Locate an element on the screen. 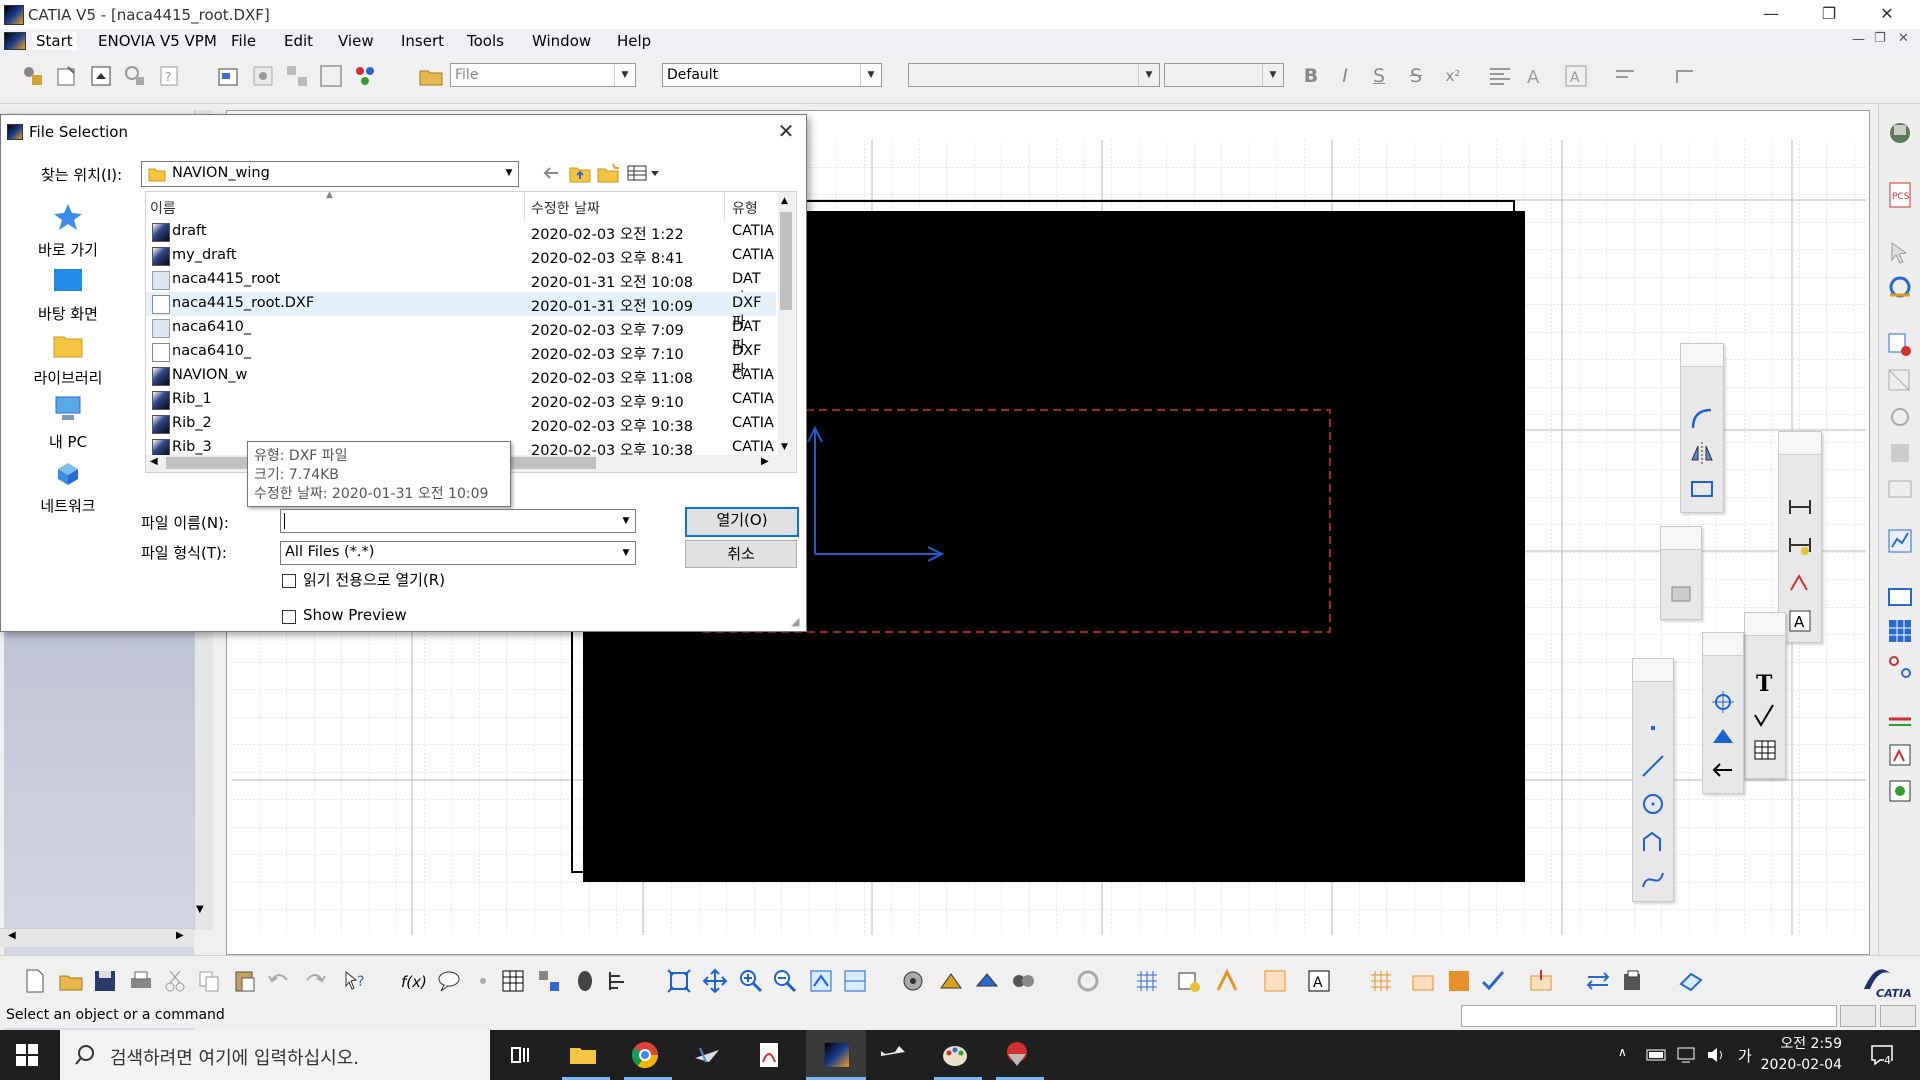 The width and height of the screenshot is (1920, 1080). place-libraries: 라이브러리 is located at coordinates (68, 359).